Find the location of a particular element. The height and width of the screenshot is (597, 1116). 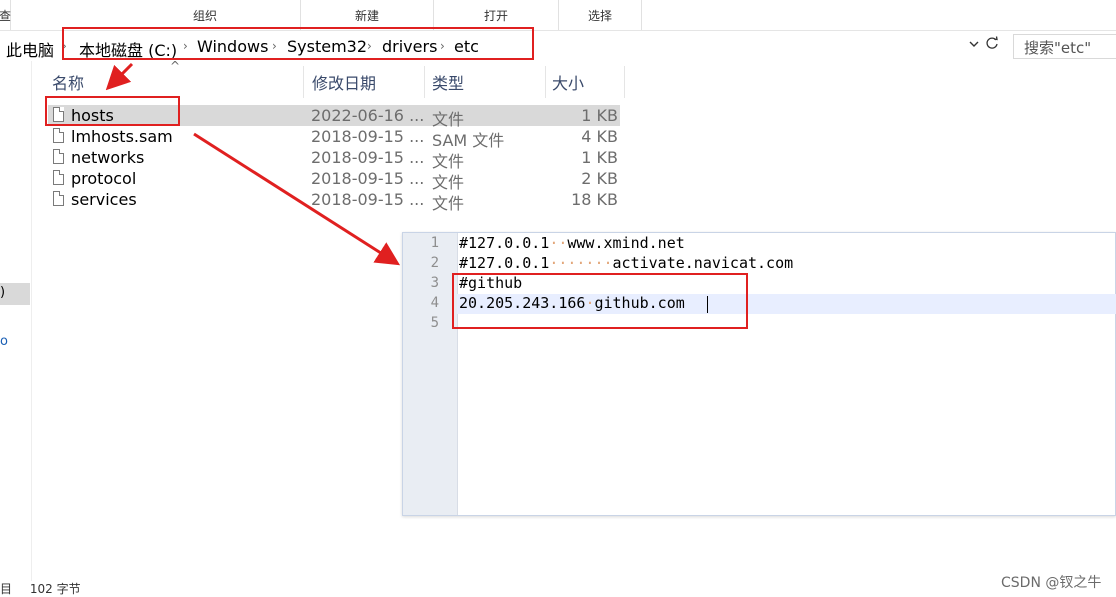

annotation-arrows is located at coordinates (253, 164).